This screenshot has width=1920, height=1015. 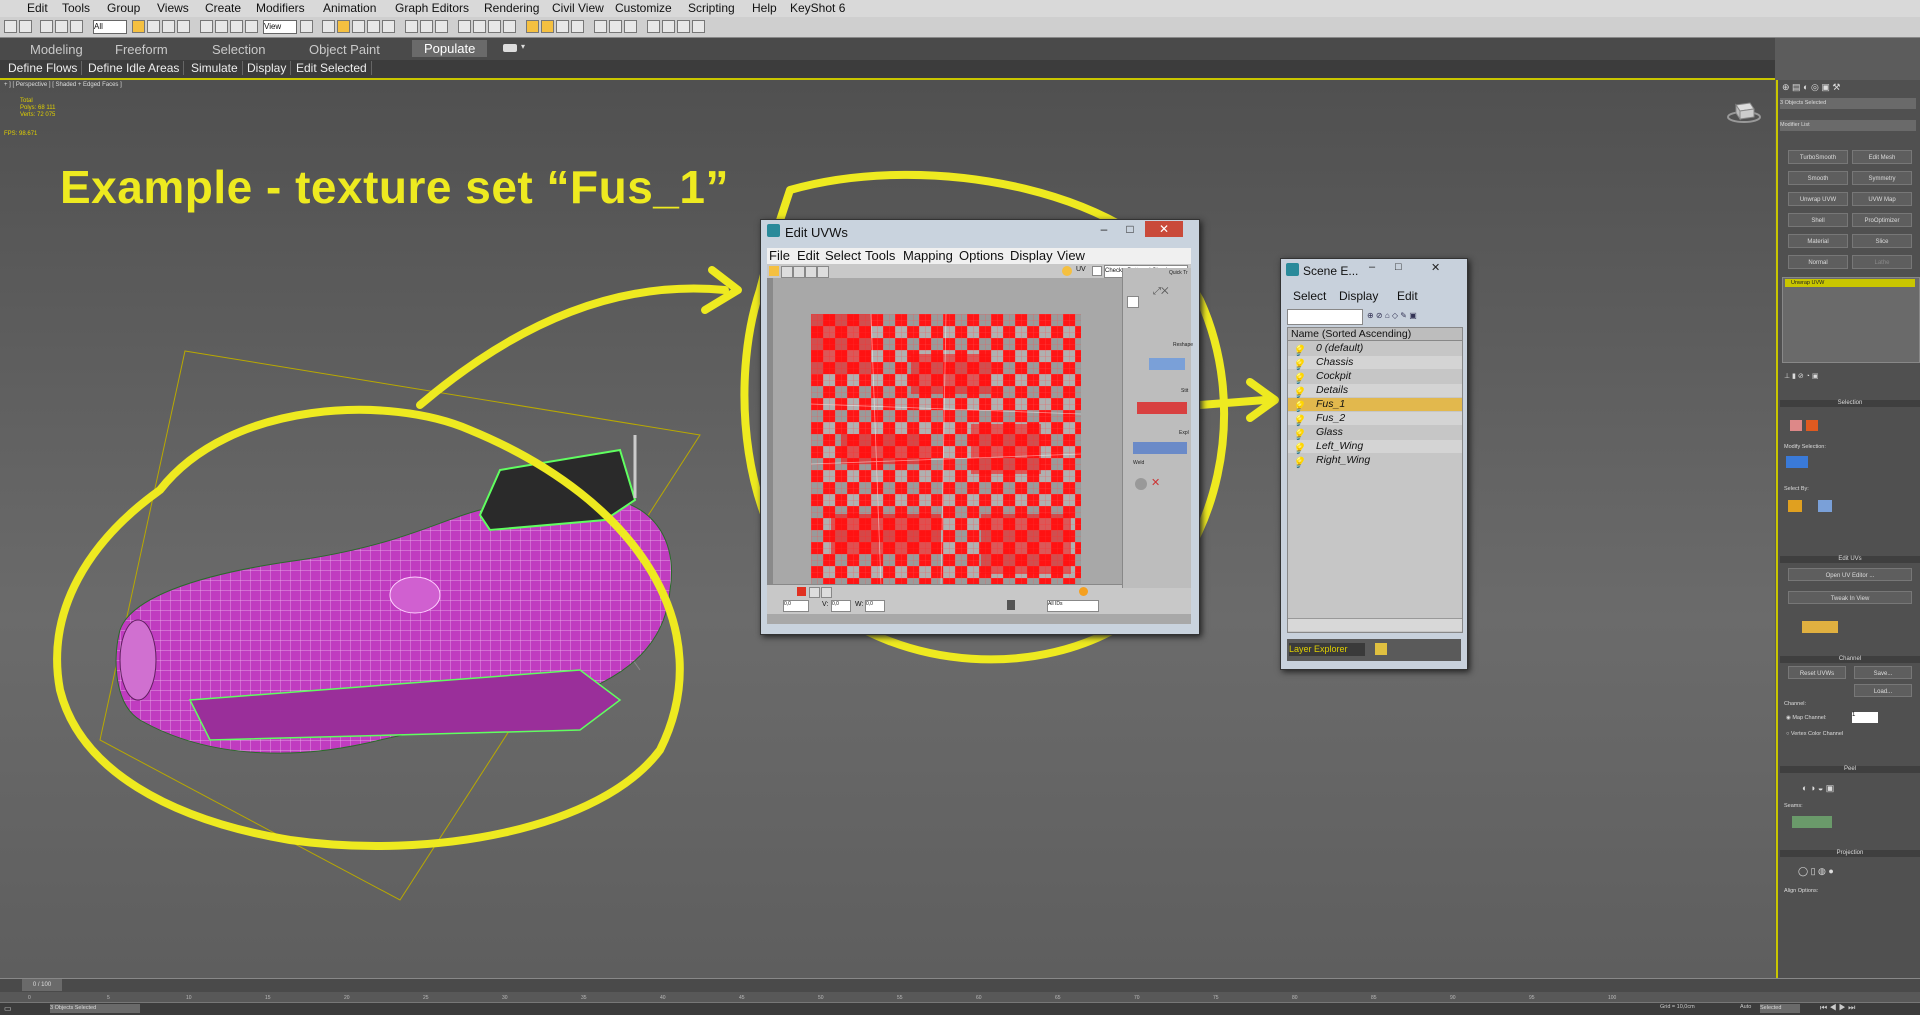 What do you see at coordinates (577, 26) in the screenshot?
I see `render-icon` at bounding box center [577, 26].